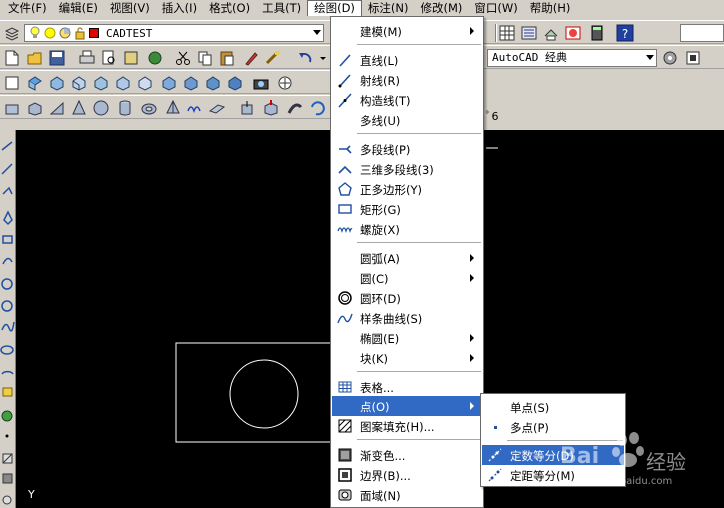 The height and width of the screenshot is (508, 724). I want to click on pan-icon, so click(285, 83).